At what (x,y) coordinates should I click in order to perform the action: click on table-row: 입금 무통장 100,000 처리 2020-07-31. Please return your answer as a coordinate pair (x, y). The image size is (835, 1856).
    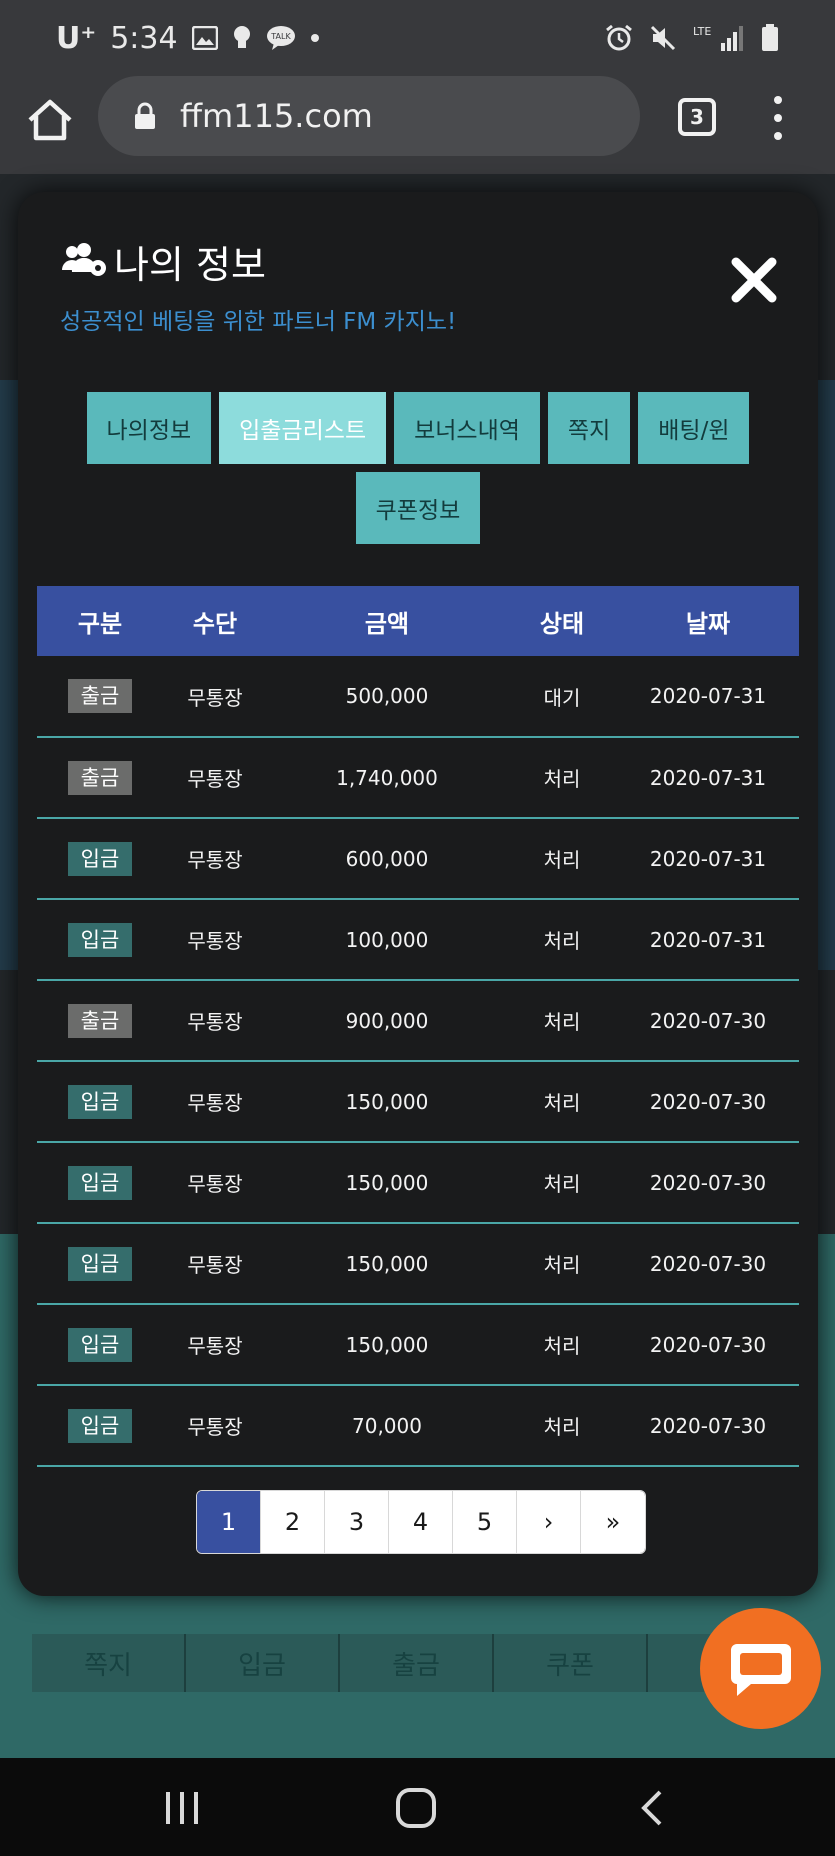
    Looking at the image, I should click on (418, 940).